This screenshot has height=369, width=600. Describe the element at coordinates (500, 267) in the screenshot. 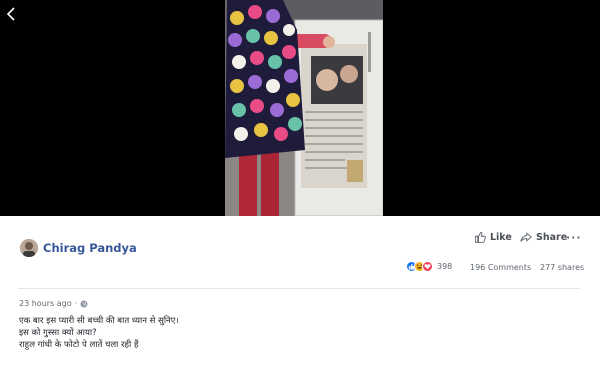

I see `comments-count-link: 196 Comments` at that location.